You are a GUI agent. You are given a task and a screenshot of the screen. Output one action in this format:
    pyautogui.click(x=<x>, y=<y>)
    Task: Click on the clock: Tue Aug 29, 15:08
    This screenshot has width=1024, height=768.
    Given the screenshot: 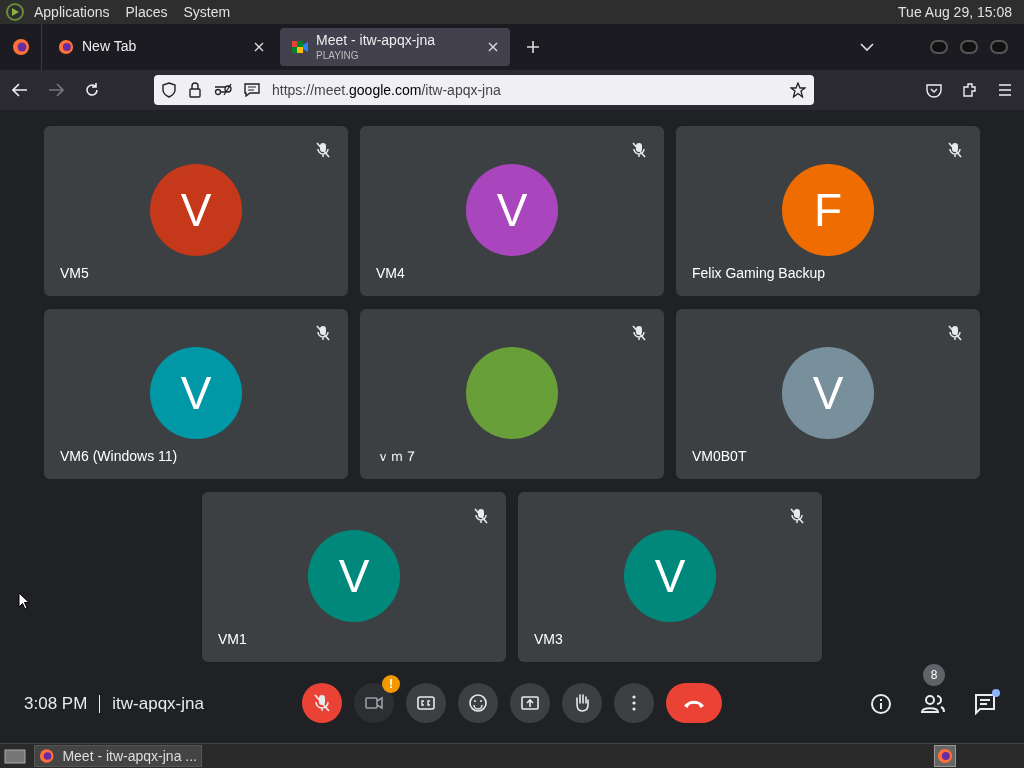 What is the action you would take?
    pyautogui.click(x=955, y=12)
    